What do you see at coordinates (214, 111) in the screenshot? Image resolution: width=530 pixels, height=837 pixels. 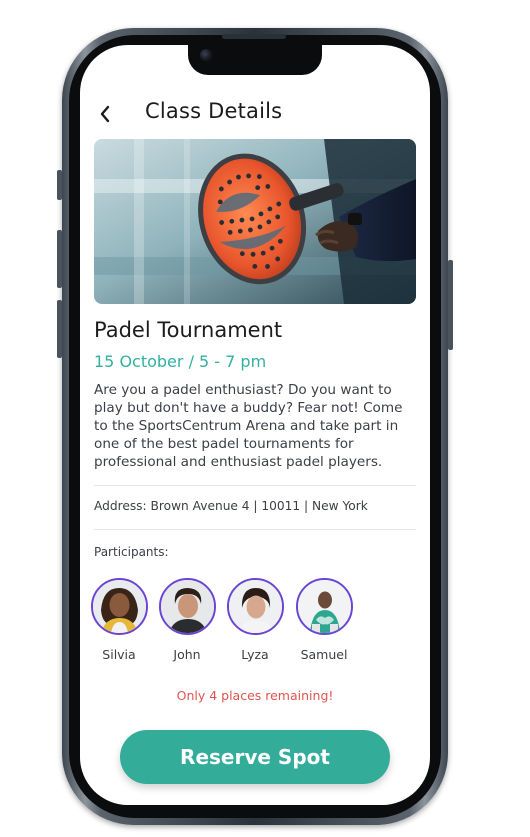 I see `page-title: Class Details` at bounding box center [214, 111].